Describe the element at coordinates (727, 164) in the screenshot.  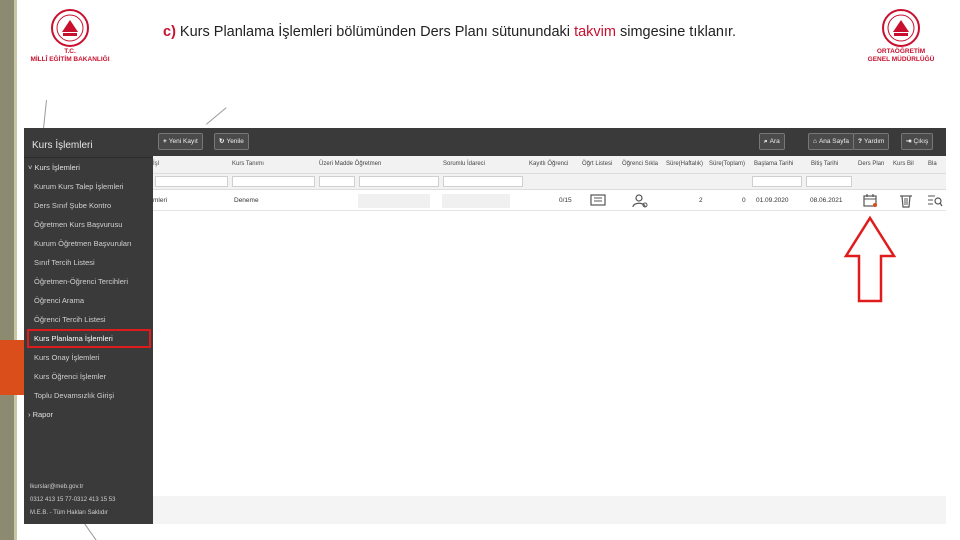
I see `col-sure-toplam: Süre(Toplam)` at that location.